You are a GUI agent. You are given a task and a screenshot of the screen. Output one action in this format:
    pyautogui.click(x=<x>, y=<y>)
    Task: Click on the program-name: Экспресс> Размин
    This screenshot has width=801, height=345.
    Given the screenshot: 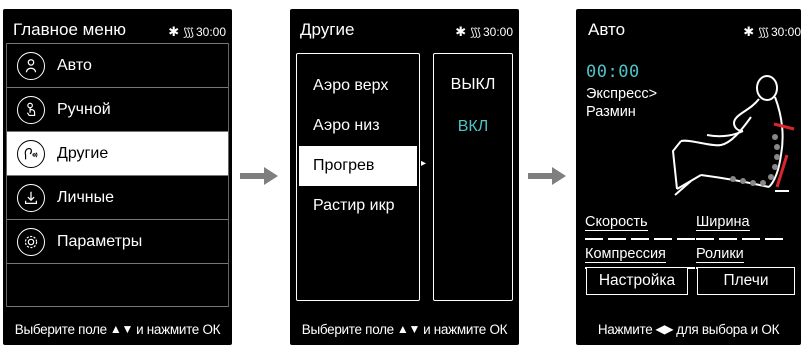 What is the action you would take?
    pyautogui.click(x=621, y=103)
    